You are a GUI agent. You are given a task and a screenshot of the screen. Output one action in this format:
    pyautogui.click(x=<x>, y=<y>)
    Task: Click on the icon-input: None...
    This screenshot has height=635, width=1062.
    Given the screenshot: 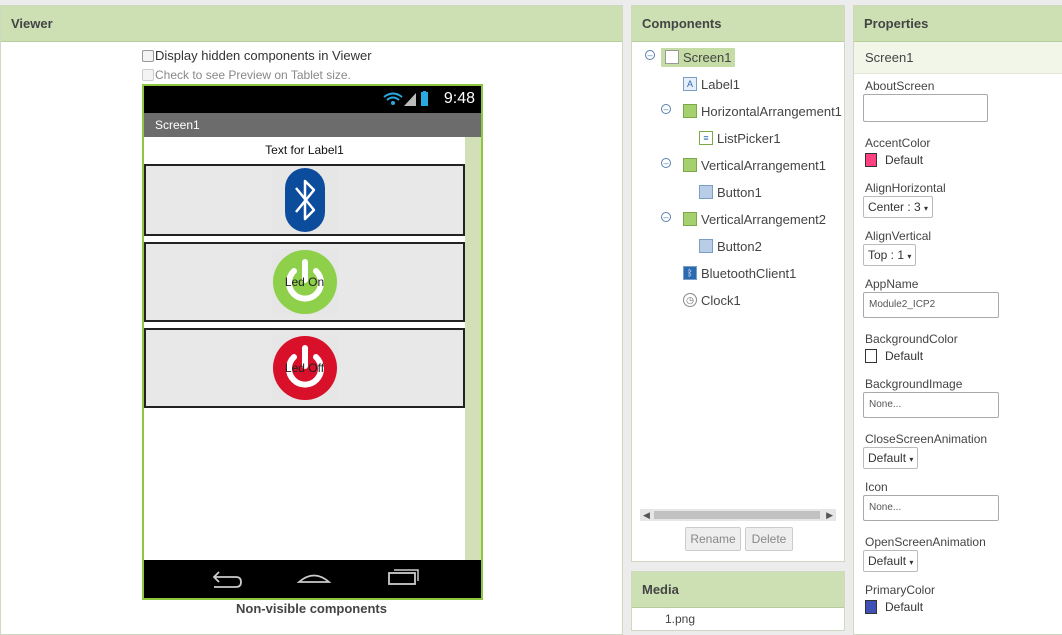 What is the action you would take?
    pyautogui.click(x=931, y=508)
    